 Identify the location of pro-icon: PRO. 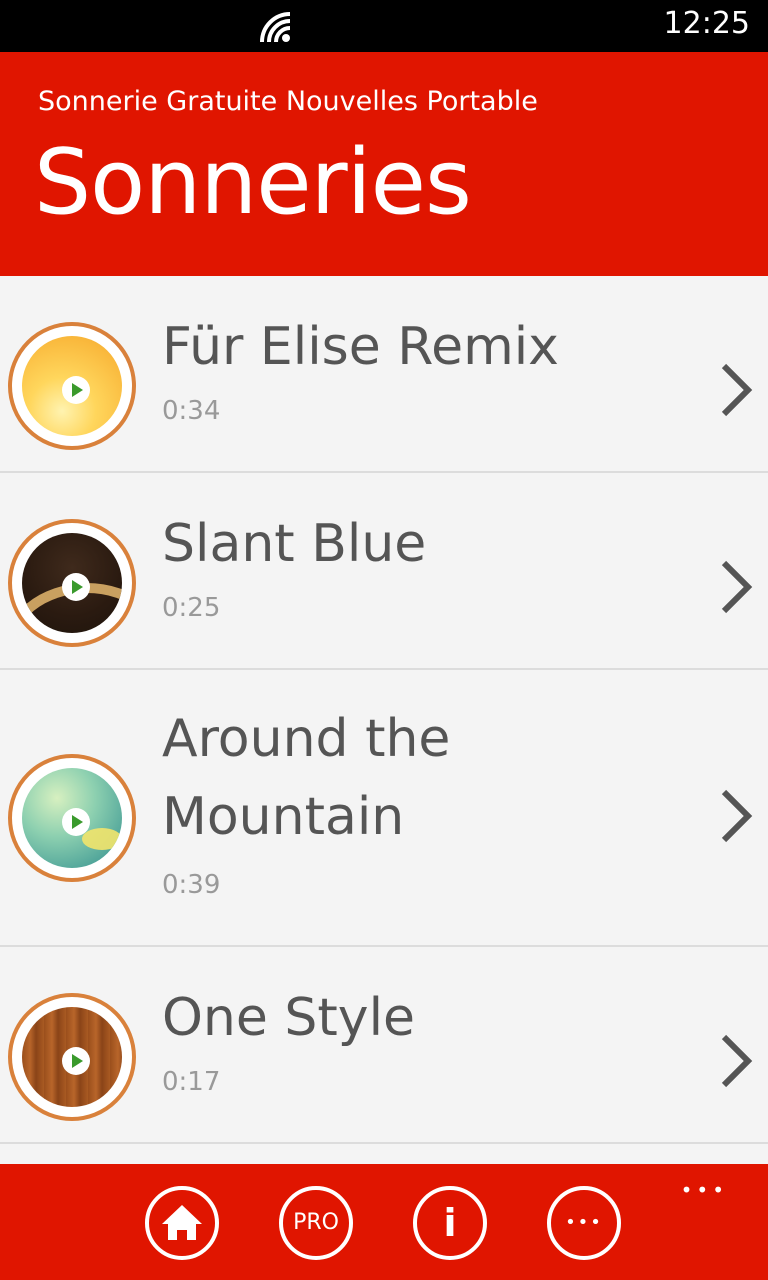
(316, 1222).